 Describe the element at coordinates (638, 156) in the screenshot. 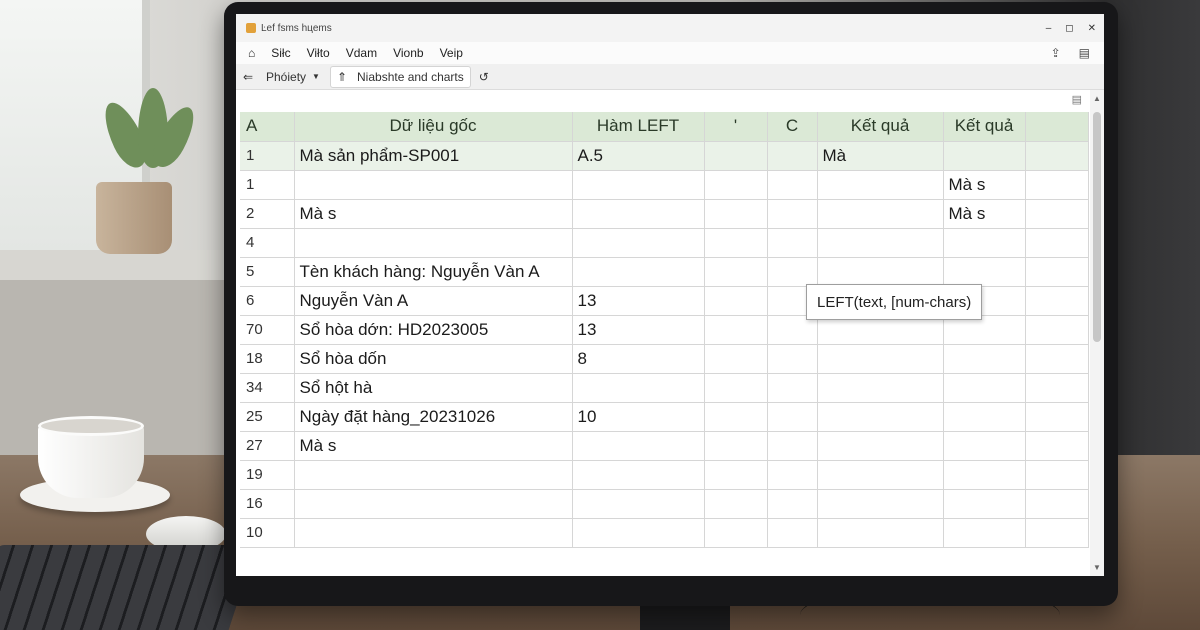

I see `grid-cell: A.5` at that location.